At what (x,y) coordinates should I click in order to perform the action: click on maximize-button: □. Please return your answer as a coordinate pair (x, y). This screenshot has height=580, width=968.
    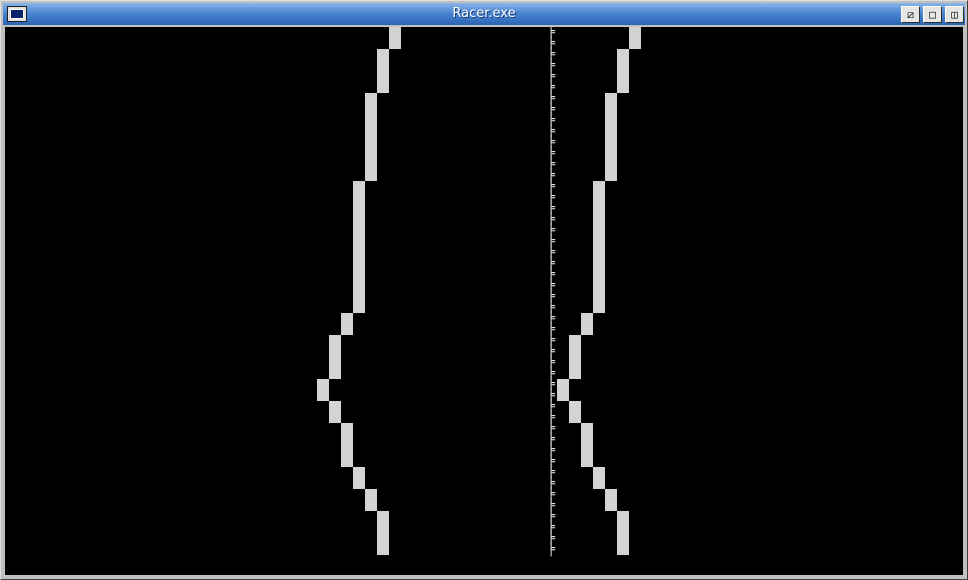
    Looking at the image, I should click on (932, 14).